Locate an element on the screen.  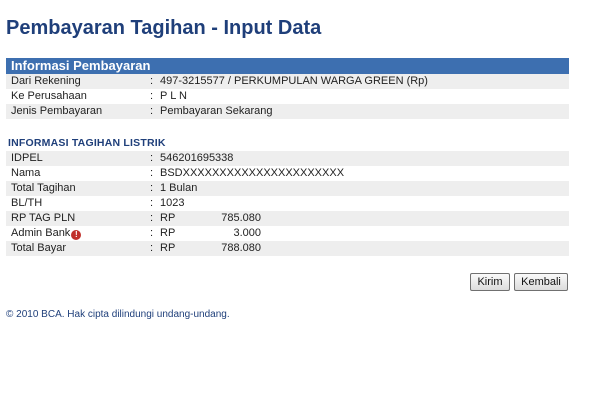
label-admin-bank-wrap: Admin Bank! is located at coordinates (46, 233).